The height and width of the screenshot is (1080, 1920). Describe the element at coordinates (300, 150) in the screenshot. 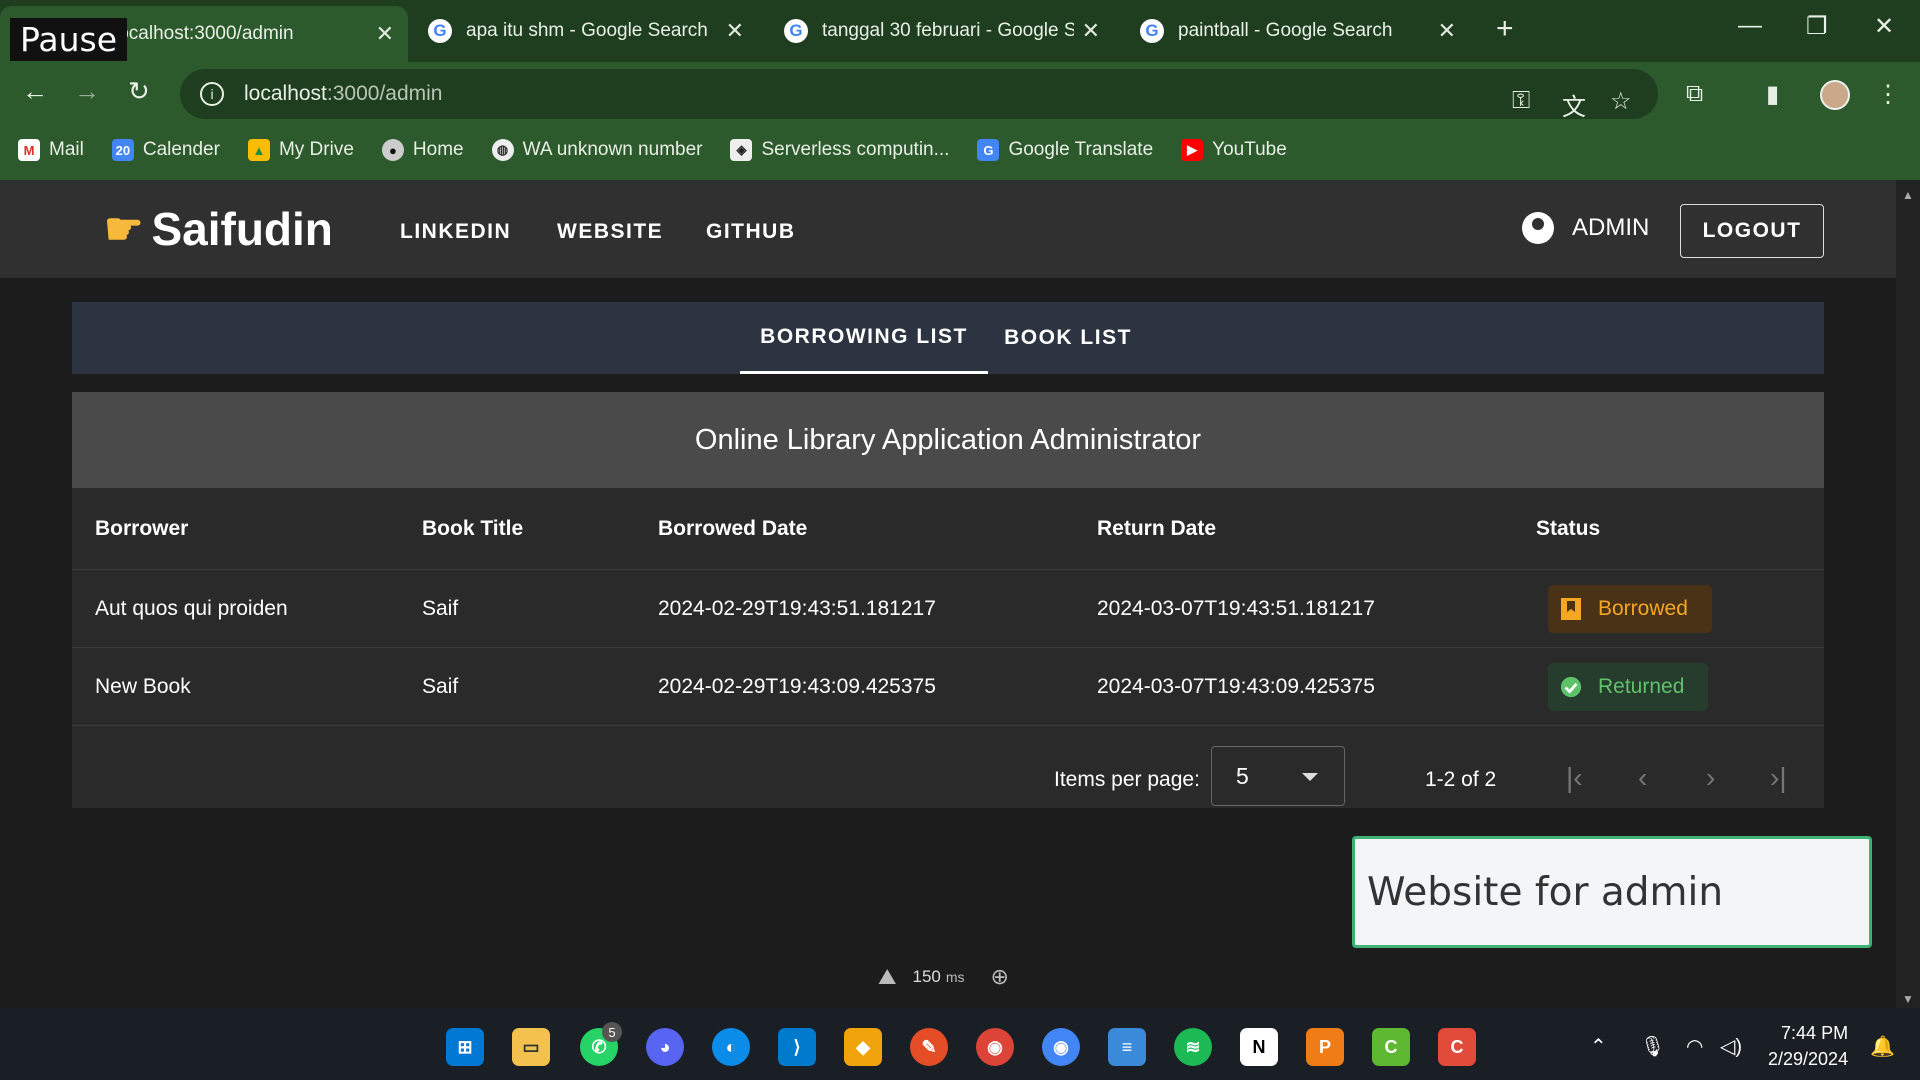

I see `bookmark-my-drive: ▲ My Drive` at that location.